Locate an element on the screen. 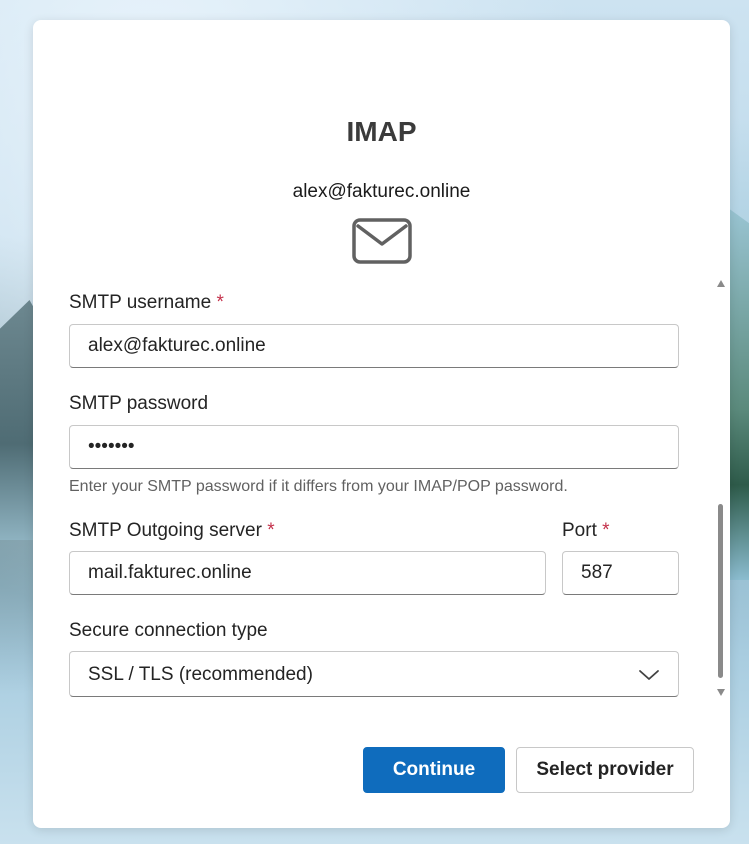  port-label-text: Port is located at coordinates (579, 530).